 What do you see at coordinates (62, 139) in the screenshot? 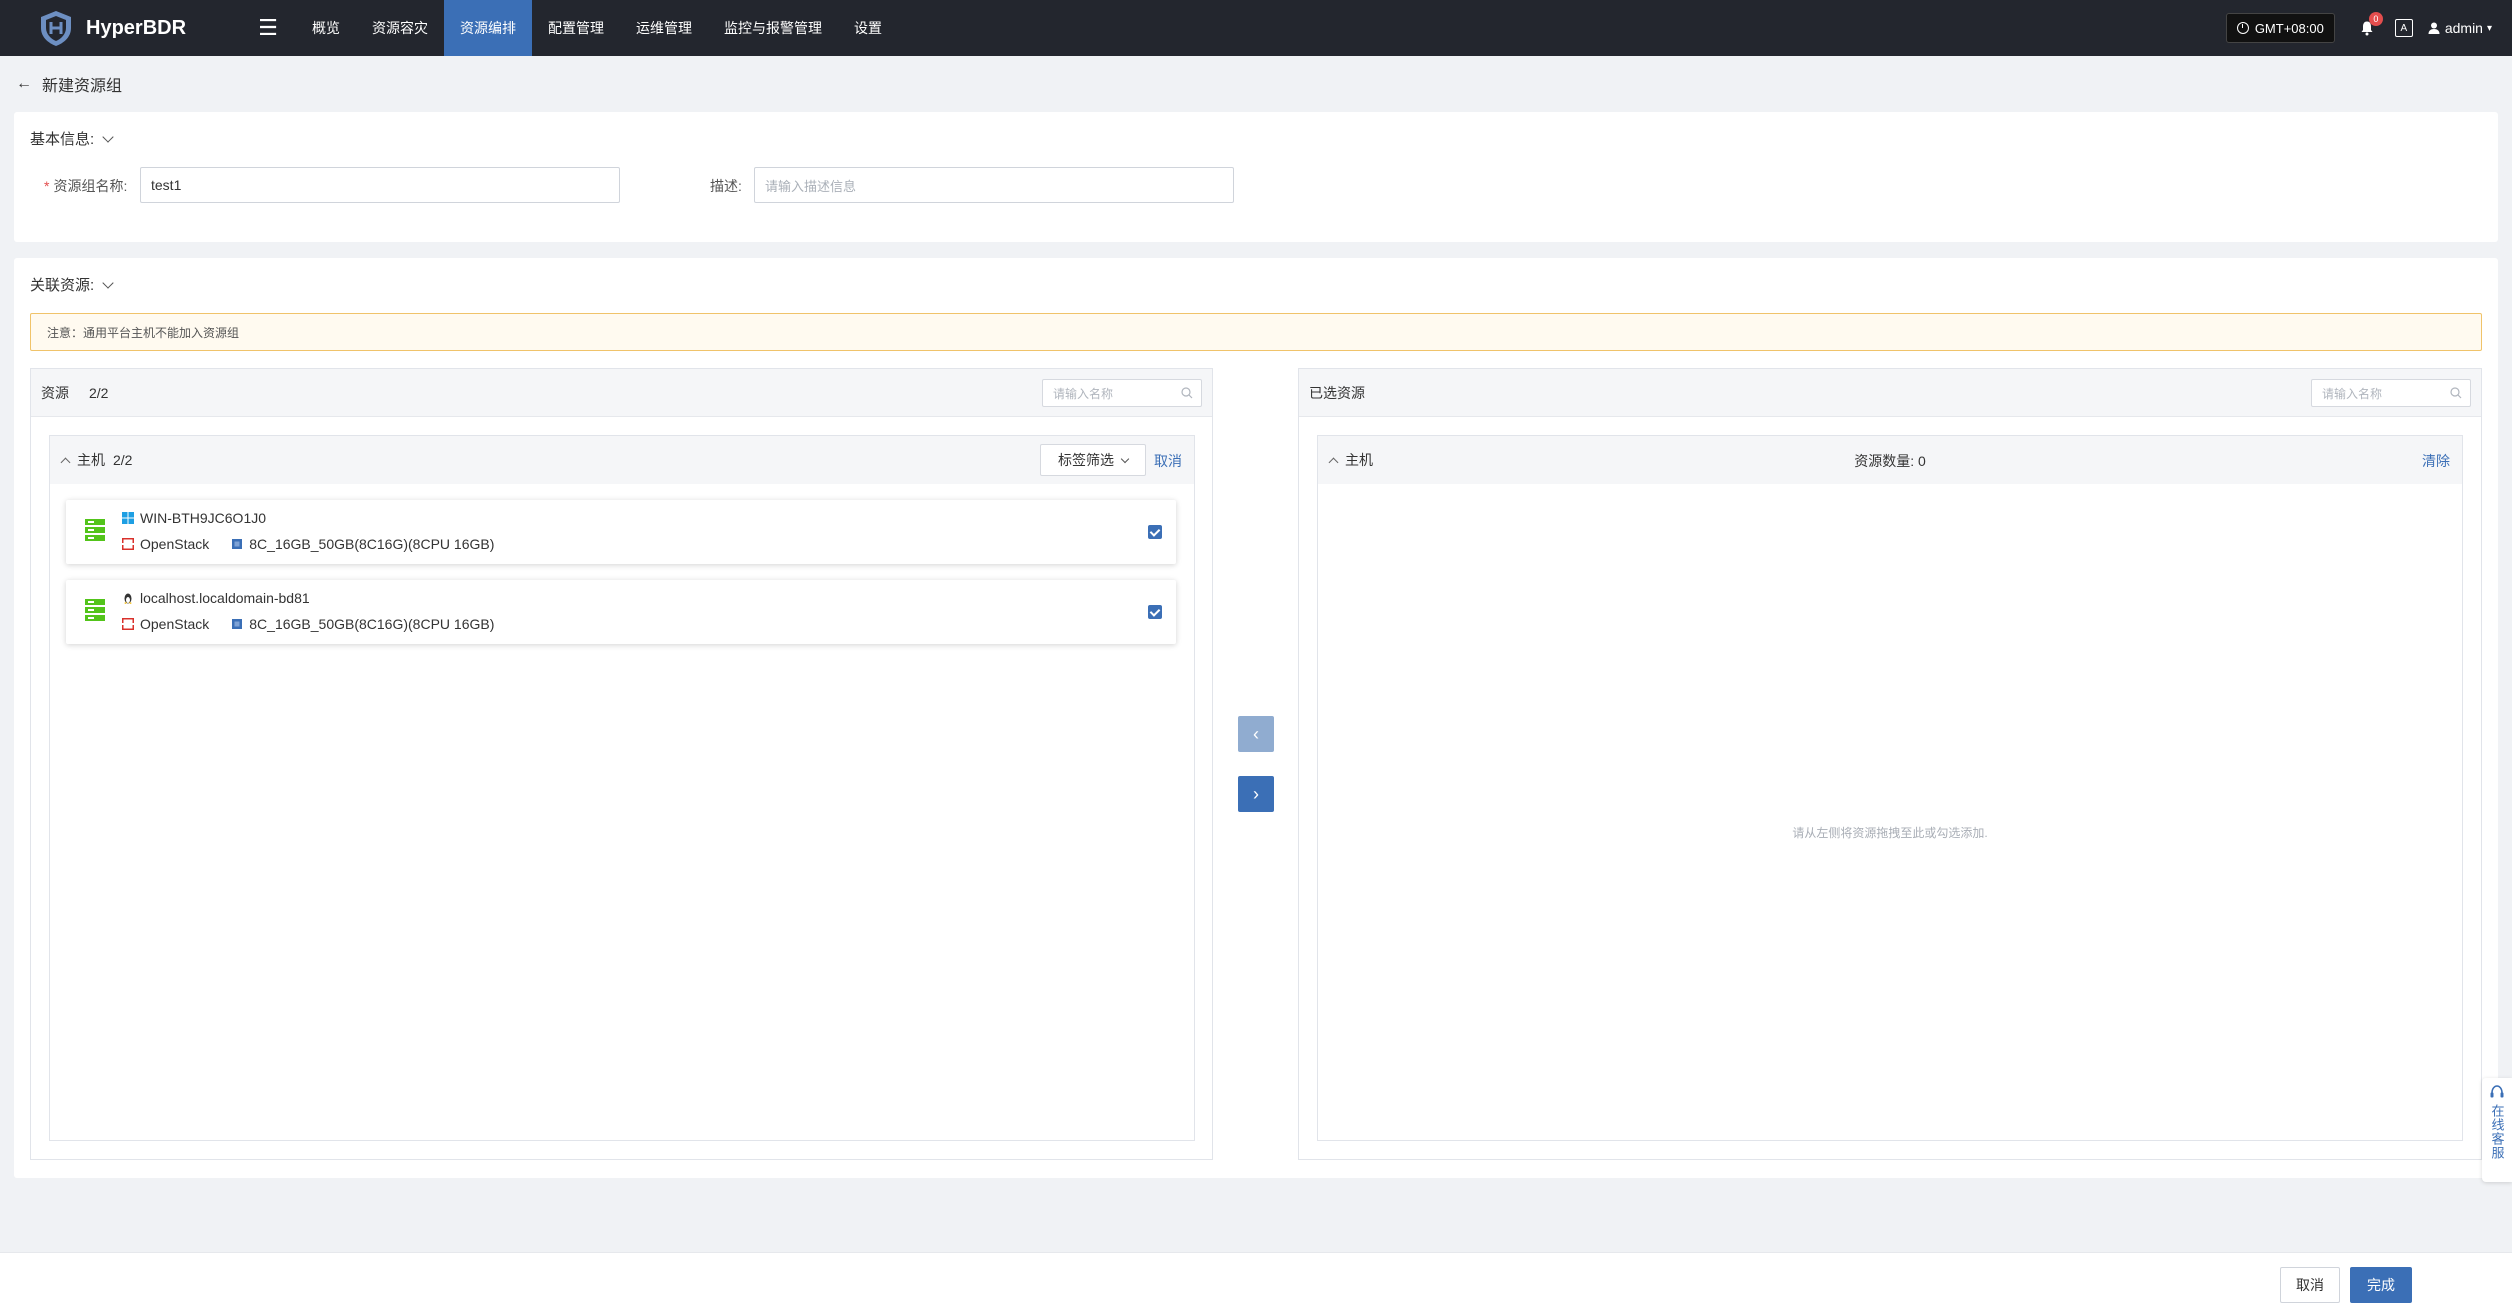
I see `basic-info-title: 基本信息:` at bounding box center [62, 139].